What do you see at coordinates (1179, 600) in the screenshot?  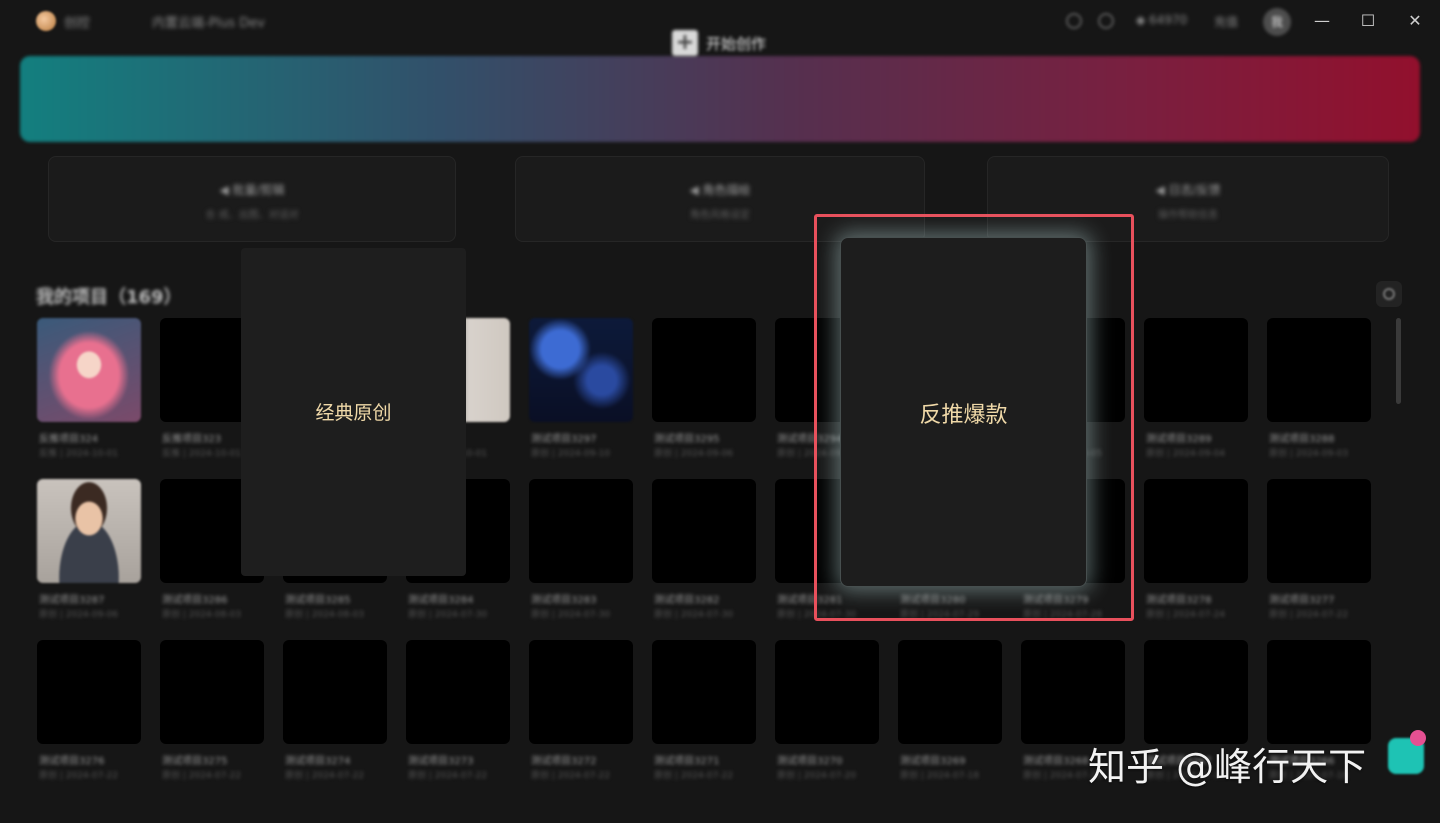 I see `project-name: 测试项目3278` at bounding box center [1179, 600].